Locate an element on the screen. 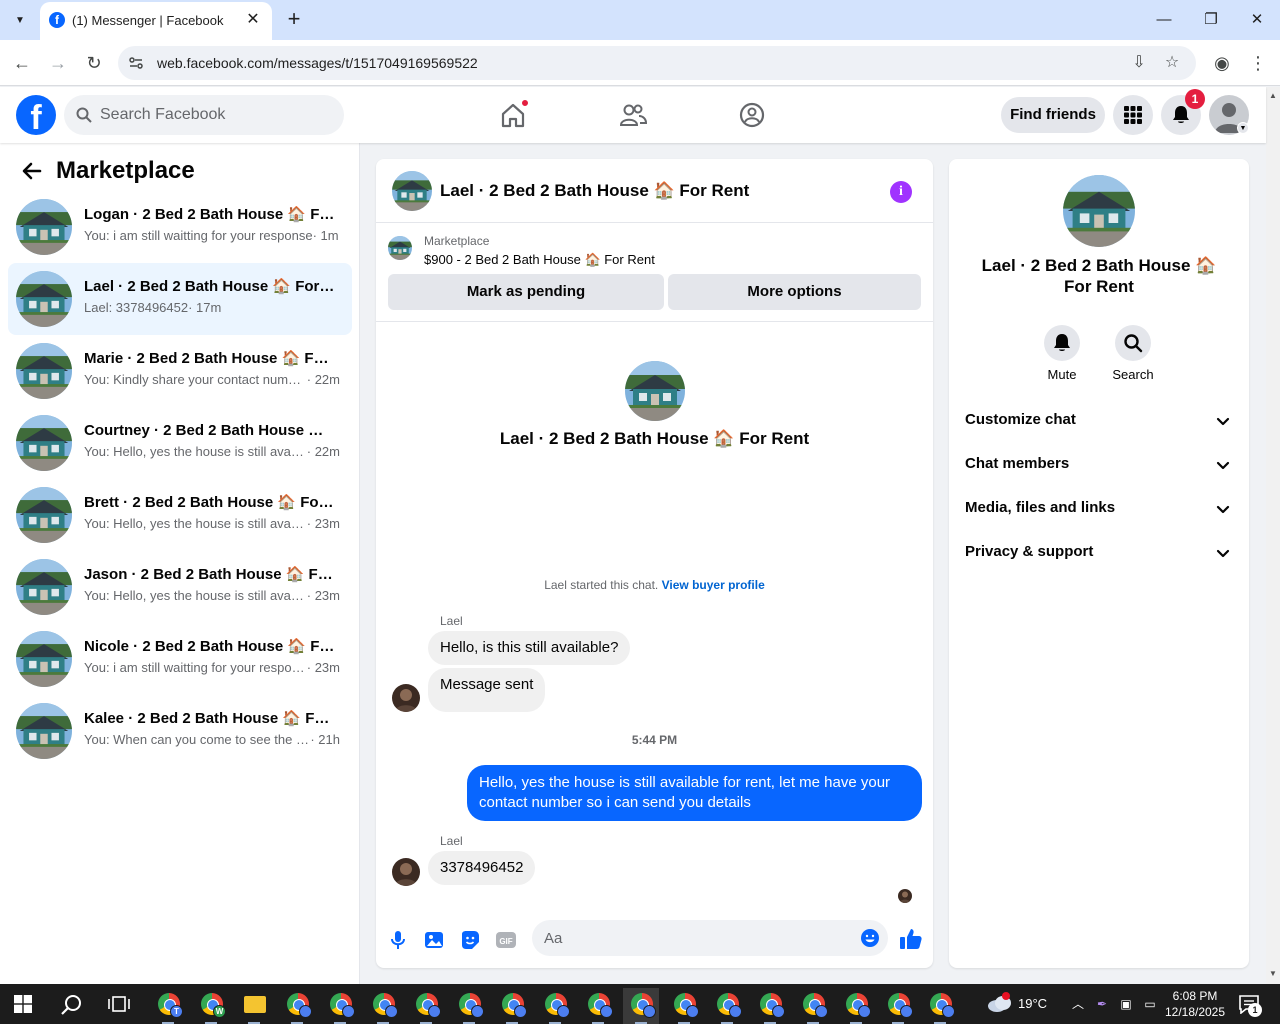 Image resolution: width=1280 pixels, height=1024 pixels. info-icon: i is located at coordinates (901, 192).